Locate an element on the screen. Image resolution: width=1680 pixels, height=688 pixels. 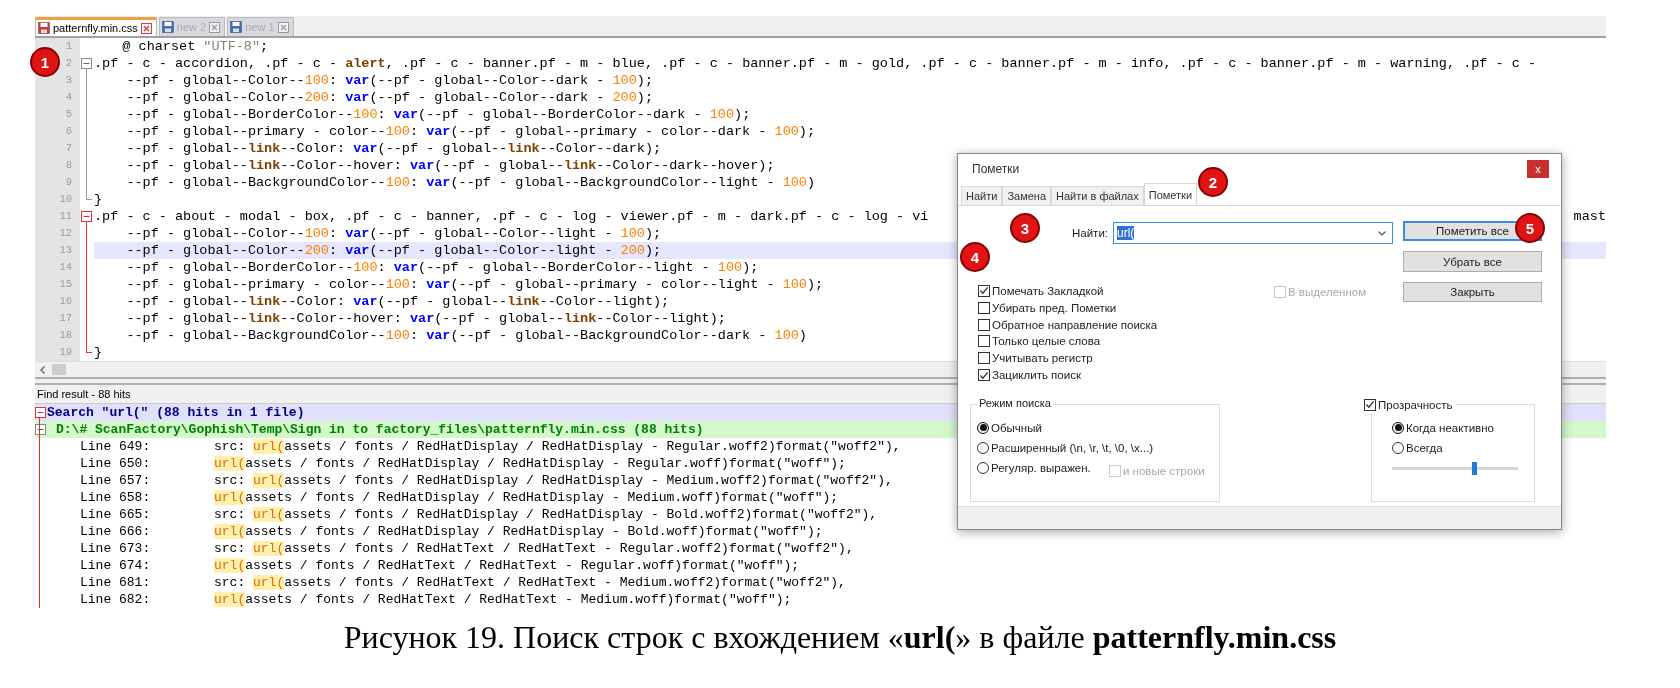
option-checkbox: Прозрачность is located at coordinates (1410, 404).